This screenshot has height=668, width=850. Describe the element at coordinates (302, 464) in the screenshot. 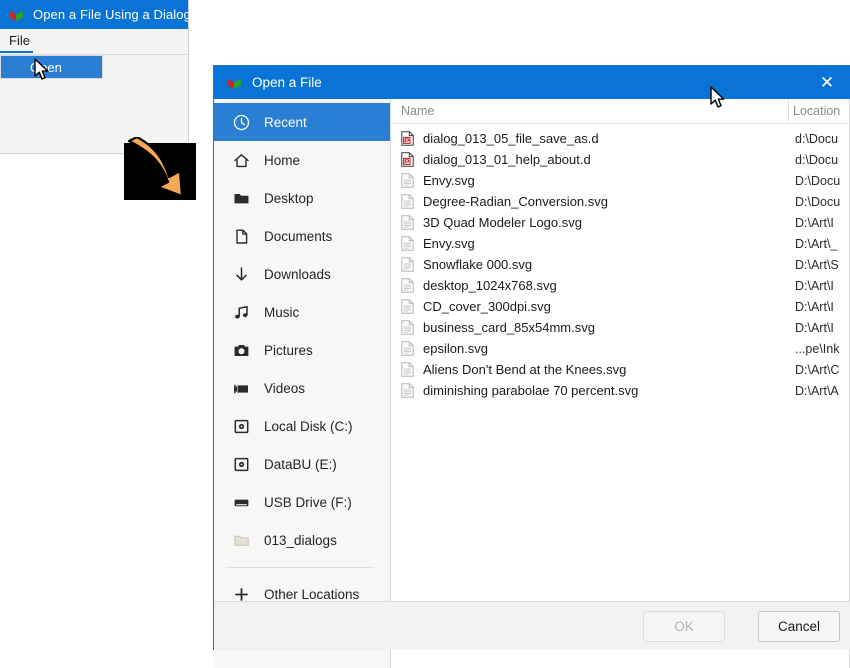

I see `sidebar-item-databu-e: DataBU (E:)` at that location.